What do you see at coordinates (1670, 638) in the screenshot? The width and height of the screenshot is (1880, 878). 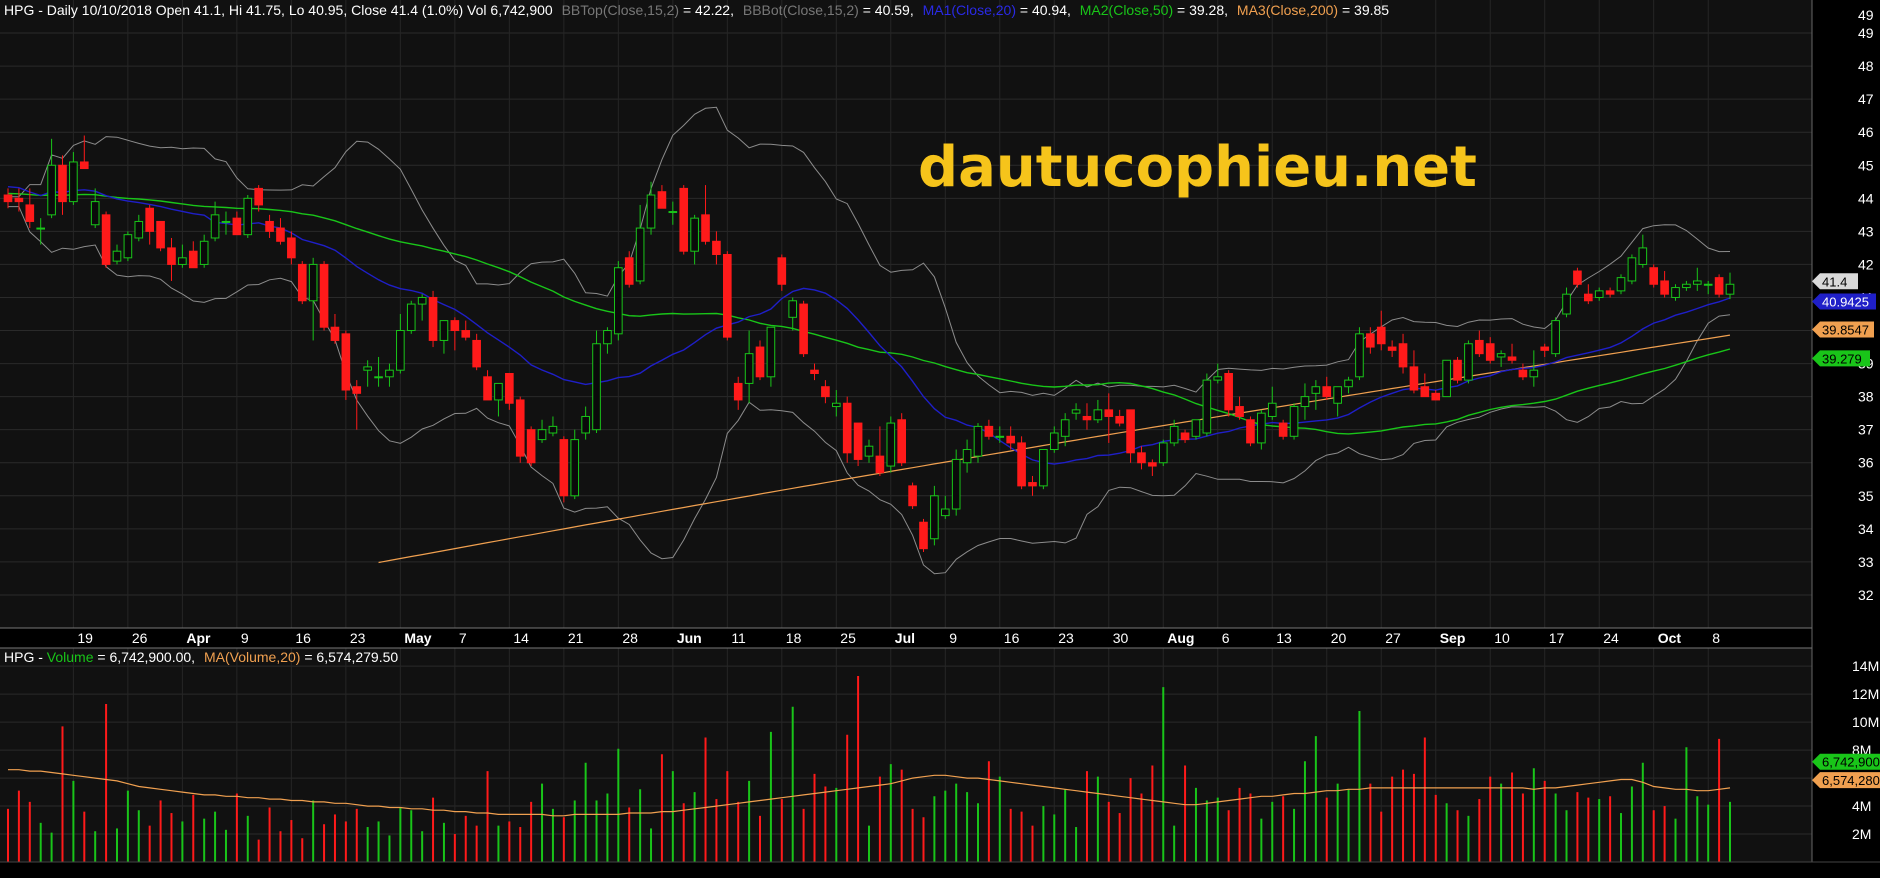 I see `date-tick-label: Oct` at bounding box center [1670, 638].